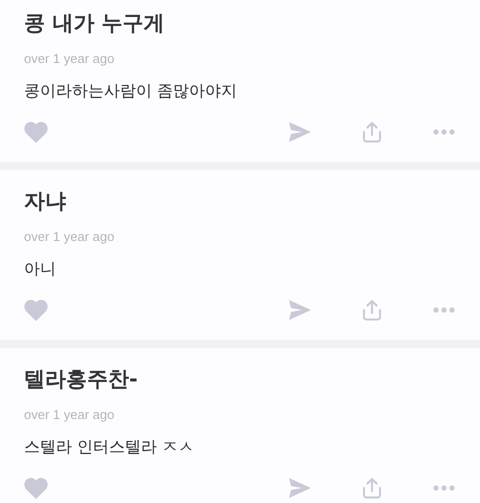  I want to click on post-title: 텔라홍주찬-, so click(81, 379).